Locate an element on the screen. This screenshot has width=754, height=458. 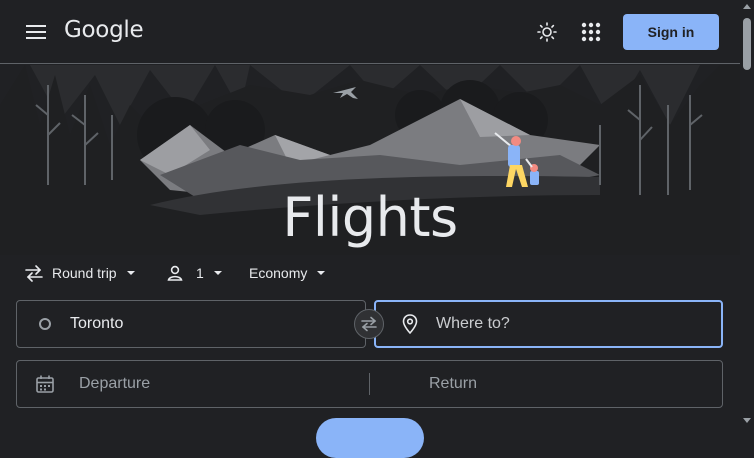
origin-circle-icon is located at coordinates (45, 324).